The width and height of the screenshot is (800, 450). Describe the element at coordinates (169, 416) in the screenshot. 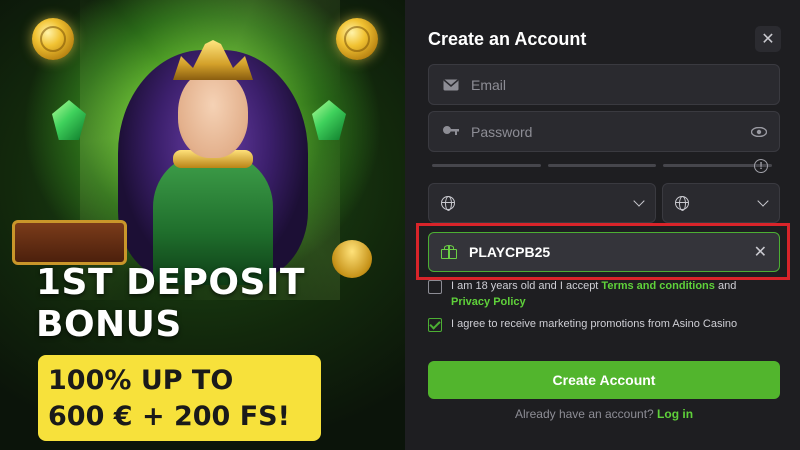

I see `offer-line-2: 600 € + 200 FS!` at that location.